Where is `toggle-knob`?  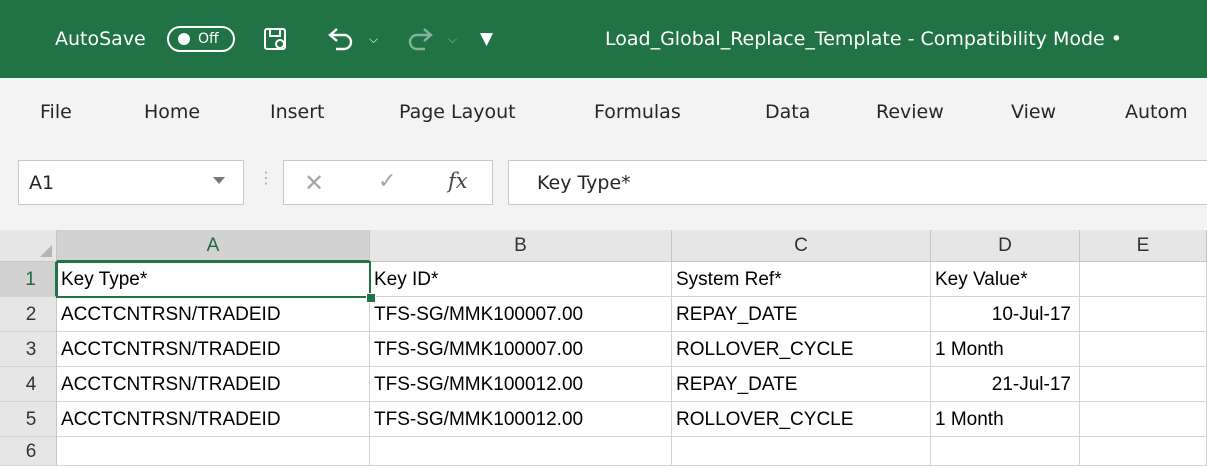 toggle-knob is located at coordinates (184, 39).